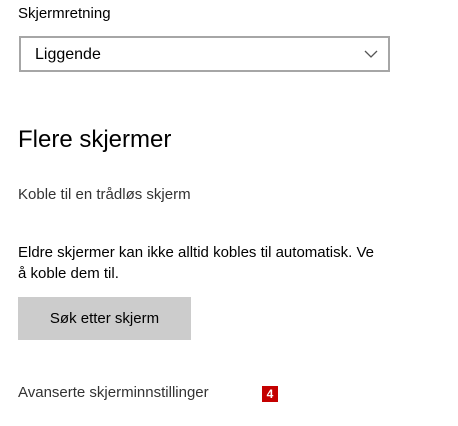 The width and height of the screenshot is (458, 426). Describe the element at coordinates (104, 195) in the screenshot. I see `connect-wireless-display-link: Koble til en trådløs skjerm` at that location.